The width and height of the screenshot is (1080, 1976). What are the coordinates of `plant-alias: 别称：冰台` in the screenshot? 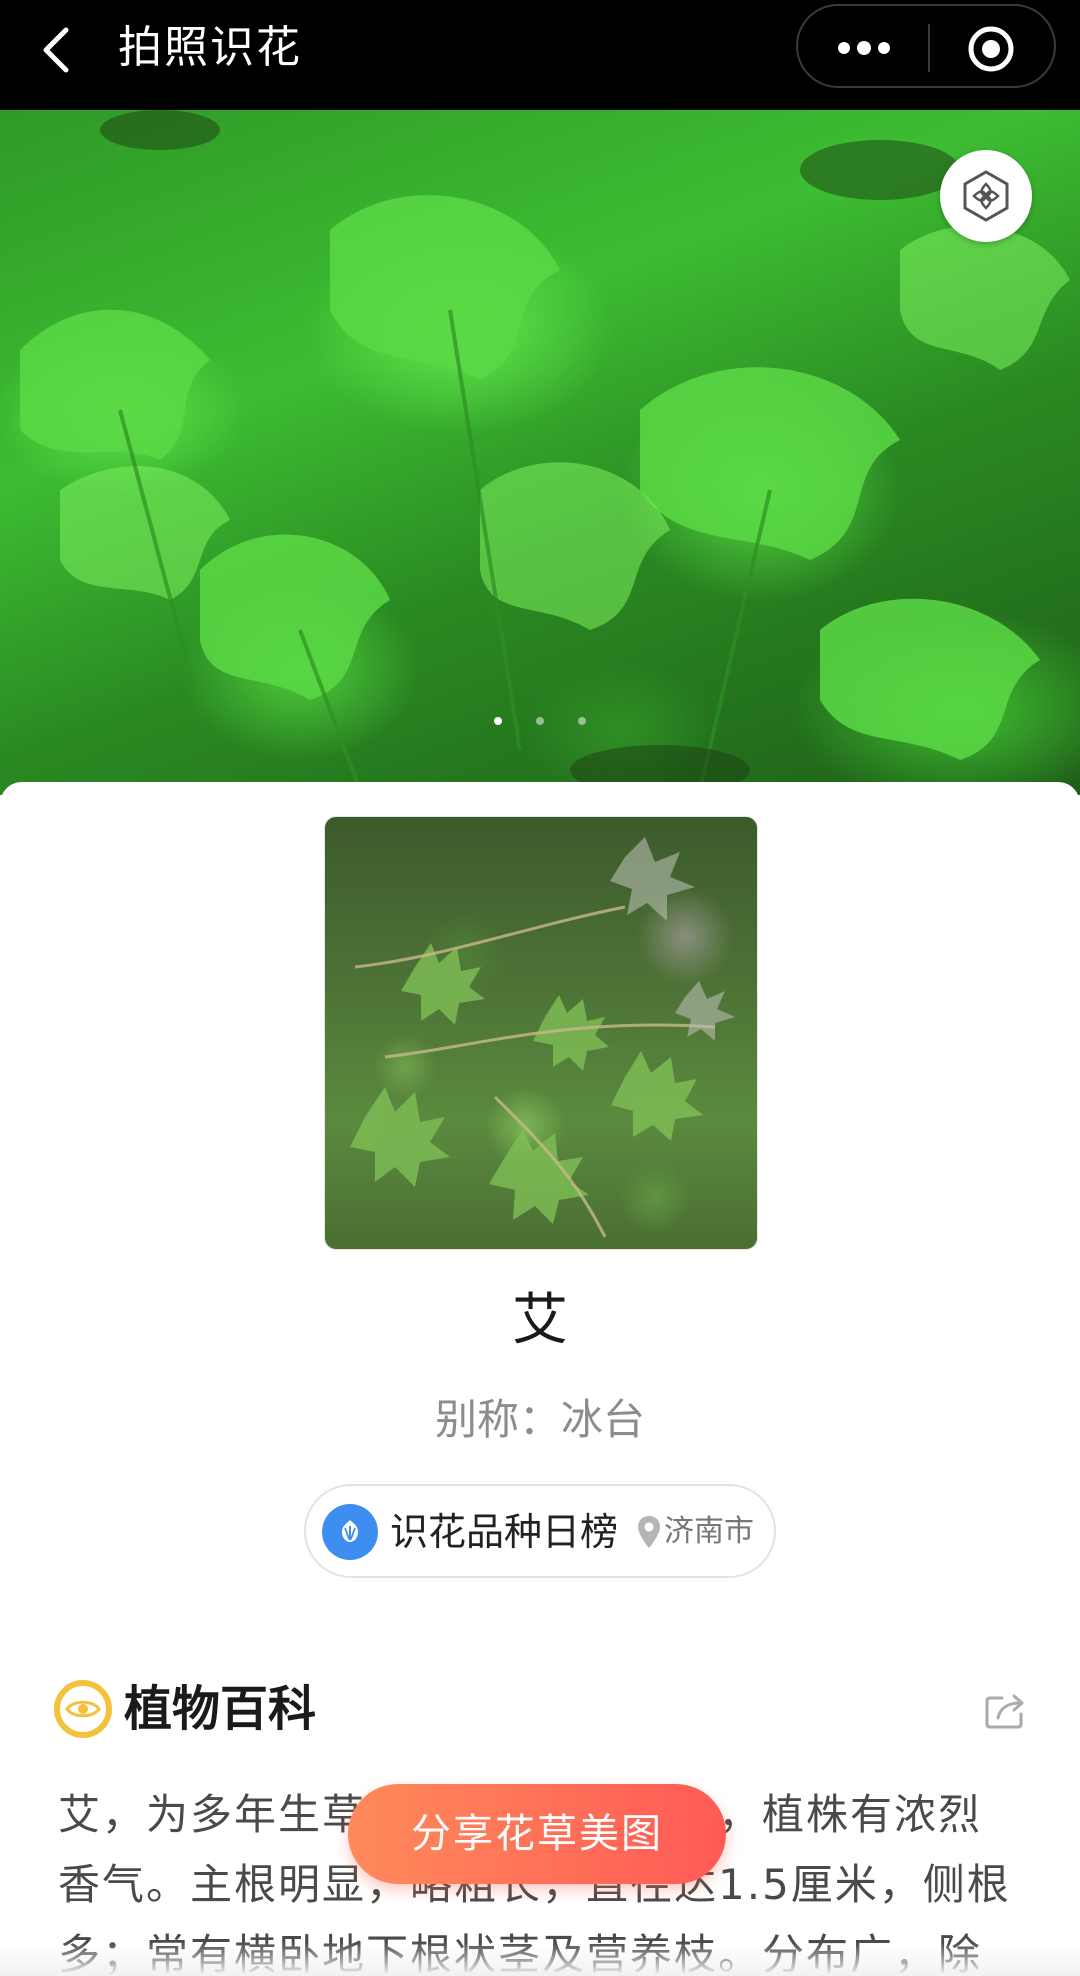 It's located at (539, 1419).